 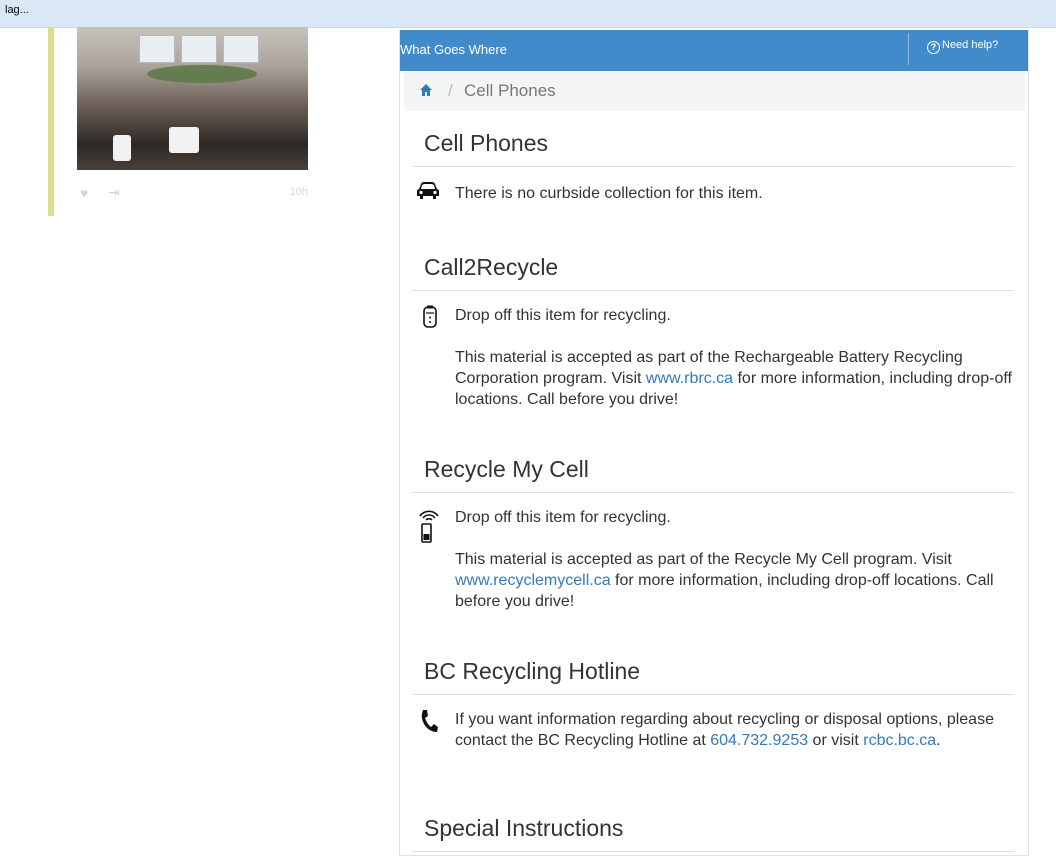 What do you see at coordinates (486, 143) in the screenshot?
I see `section-title: Cell Phones` at bounding box center [486, 143].